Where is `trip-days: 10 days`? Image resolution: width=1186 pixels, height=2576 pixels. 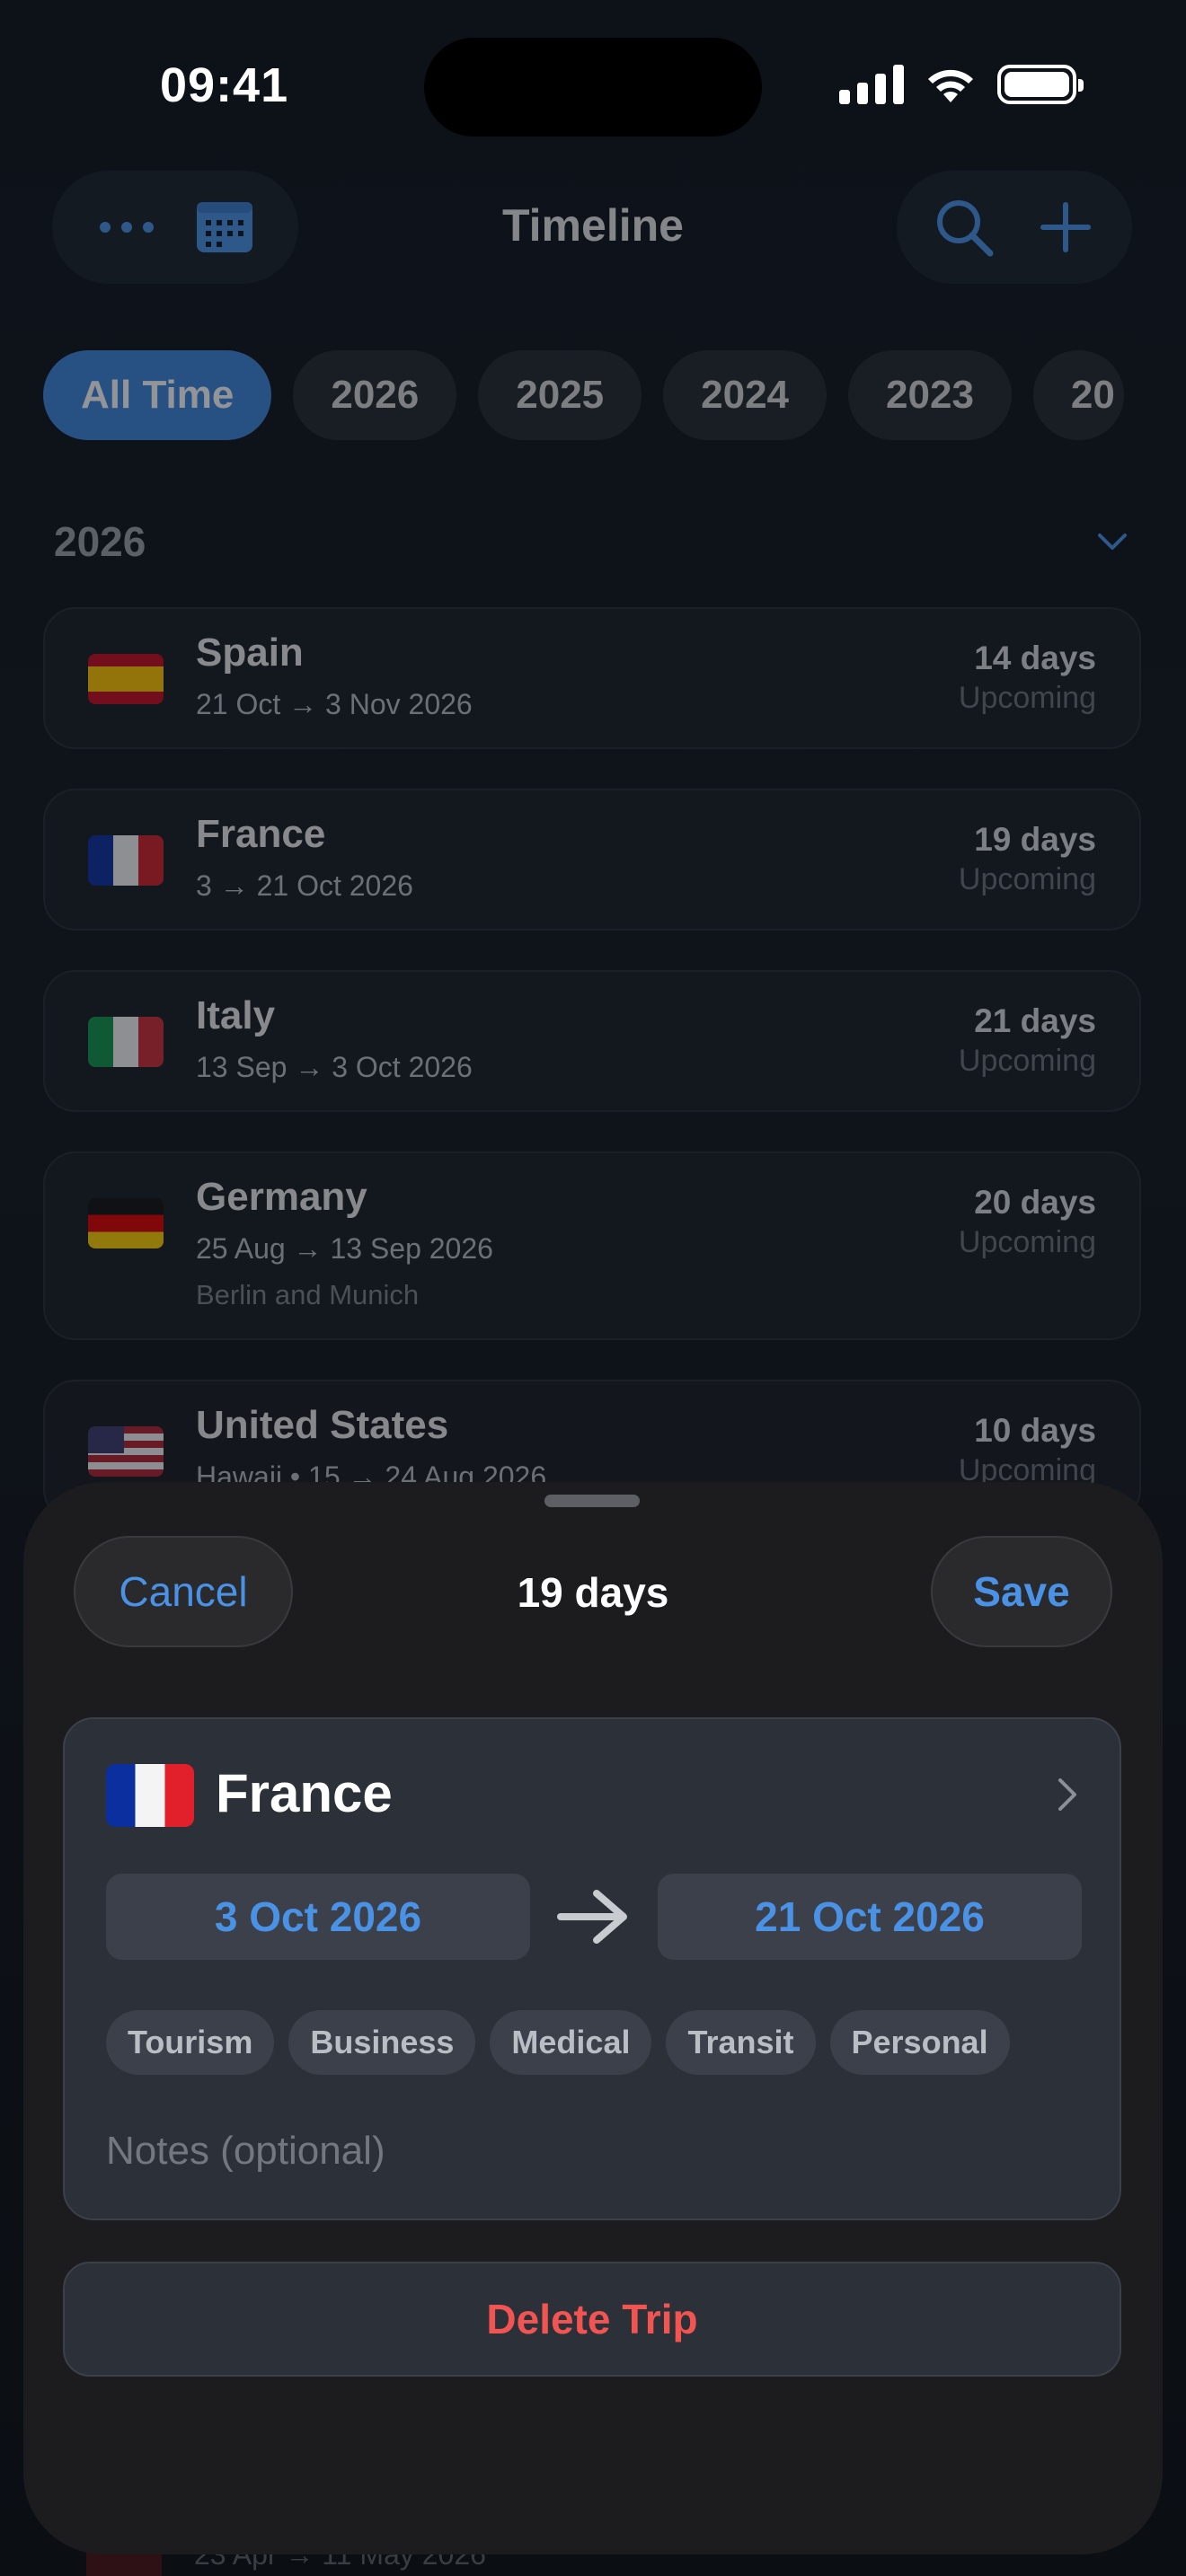
trip-days: 10 days is located at coordinates (1035, 1430).